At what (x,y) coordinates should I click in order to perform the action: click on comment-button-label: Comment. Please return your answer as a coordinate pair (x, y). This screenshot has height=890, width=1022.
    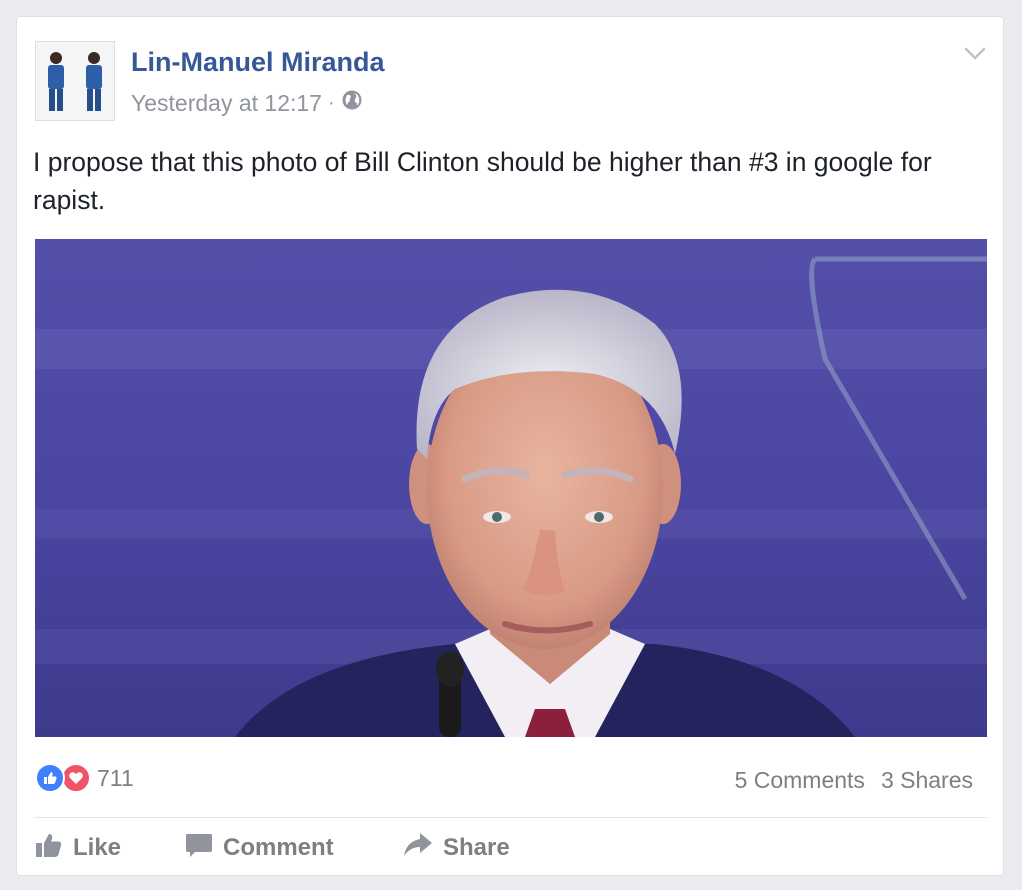
    Looking at the image, I should click on (278, 847).